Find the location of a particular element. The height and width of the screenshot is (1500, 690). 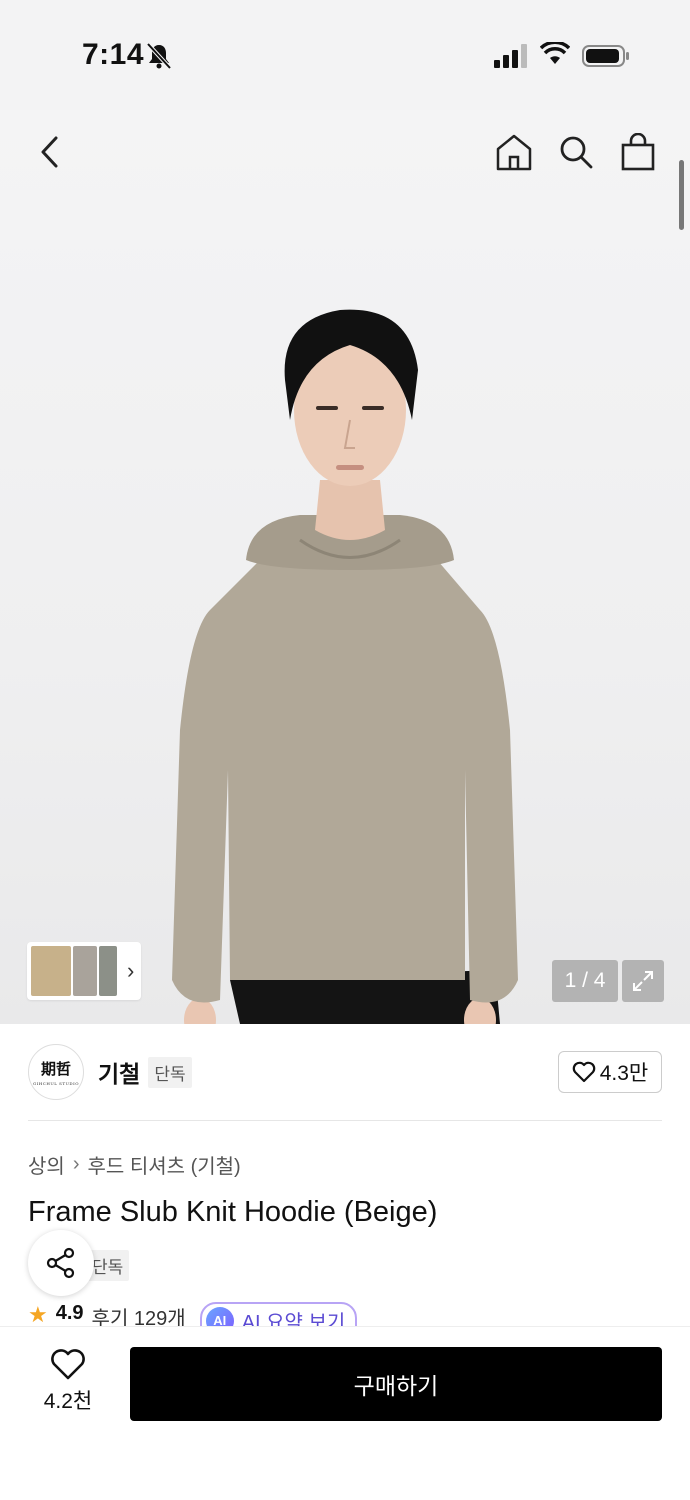

brand-like-button: 4.3만 is located at coordinates (610, 1072).